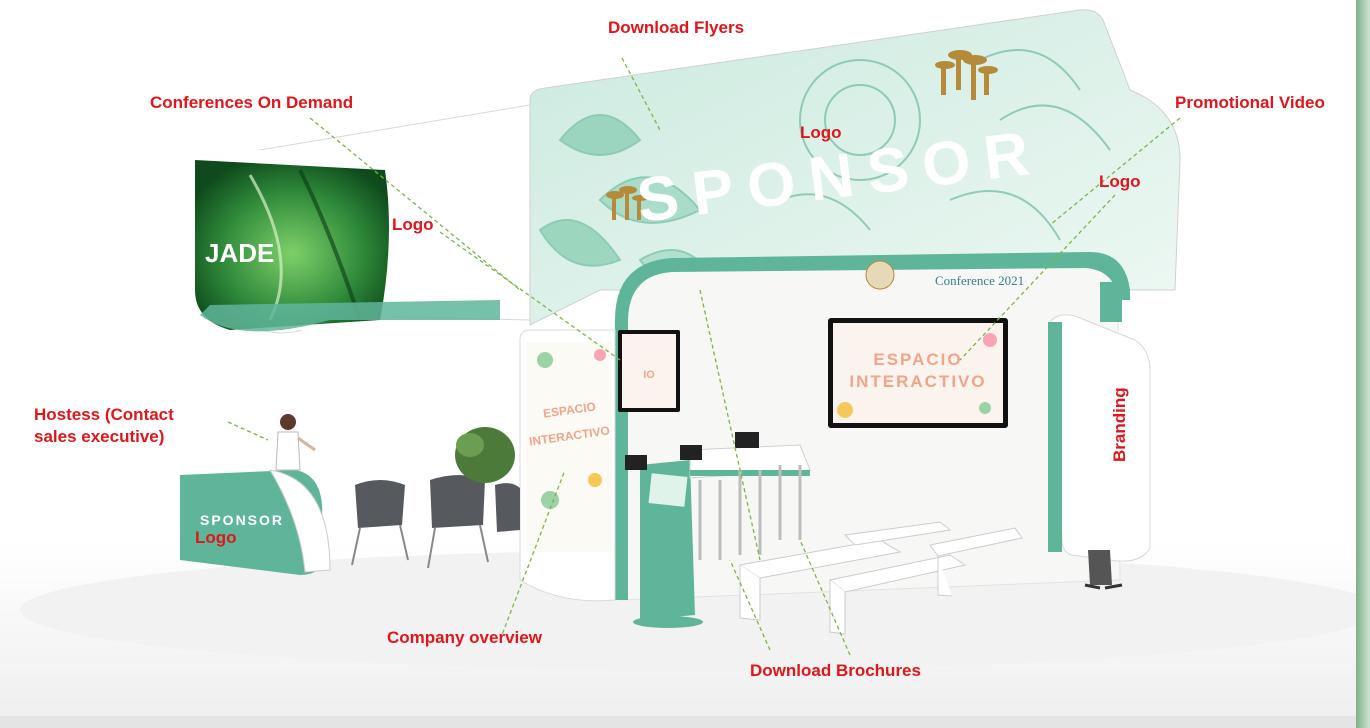 This screenshot has width=1370, height=728. Describe the element at coordinates (1055, 437) in the screenshot. I see `branding-panel-edge` at that location.